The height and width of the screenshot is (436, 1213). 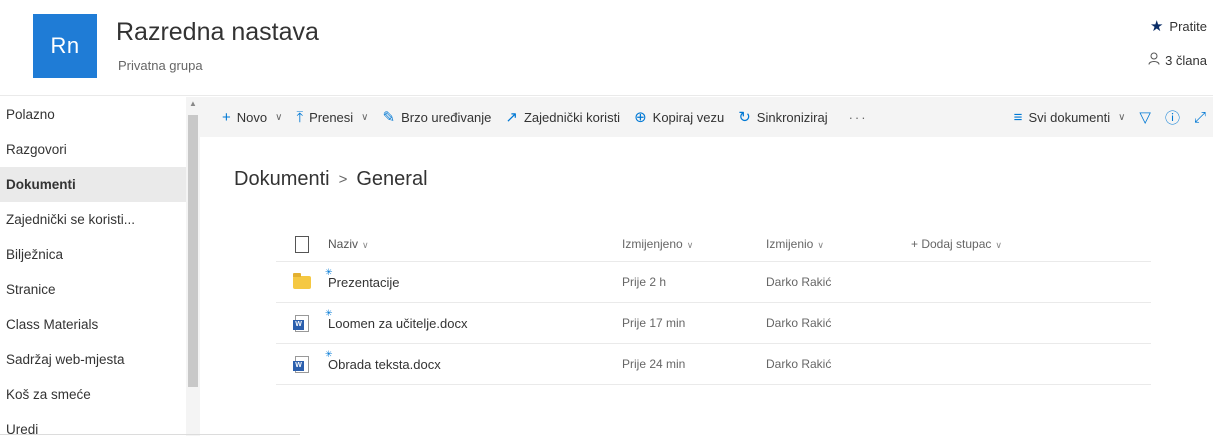 I want to click on site-title: Razredna nastava, so click(x=217, y=32).